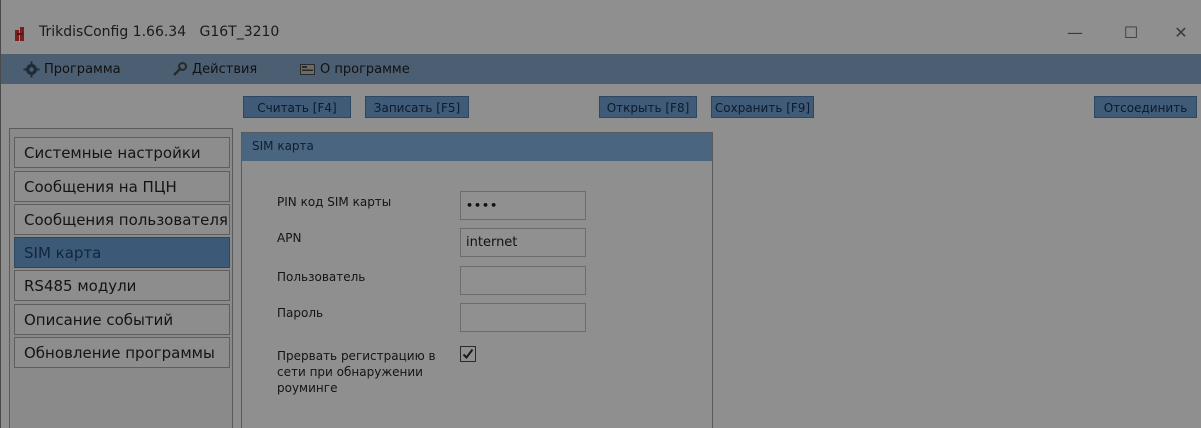  What do you see at coordinates (122, 186) in the screenshot?
I see `sidebar-item-cms-messages: Сообщения на ПЦН` at bounding box center [122, 186].